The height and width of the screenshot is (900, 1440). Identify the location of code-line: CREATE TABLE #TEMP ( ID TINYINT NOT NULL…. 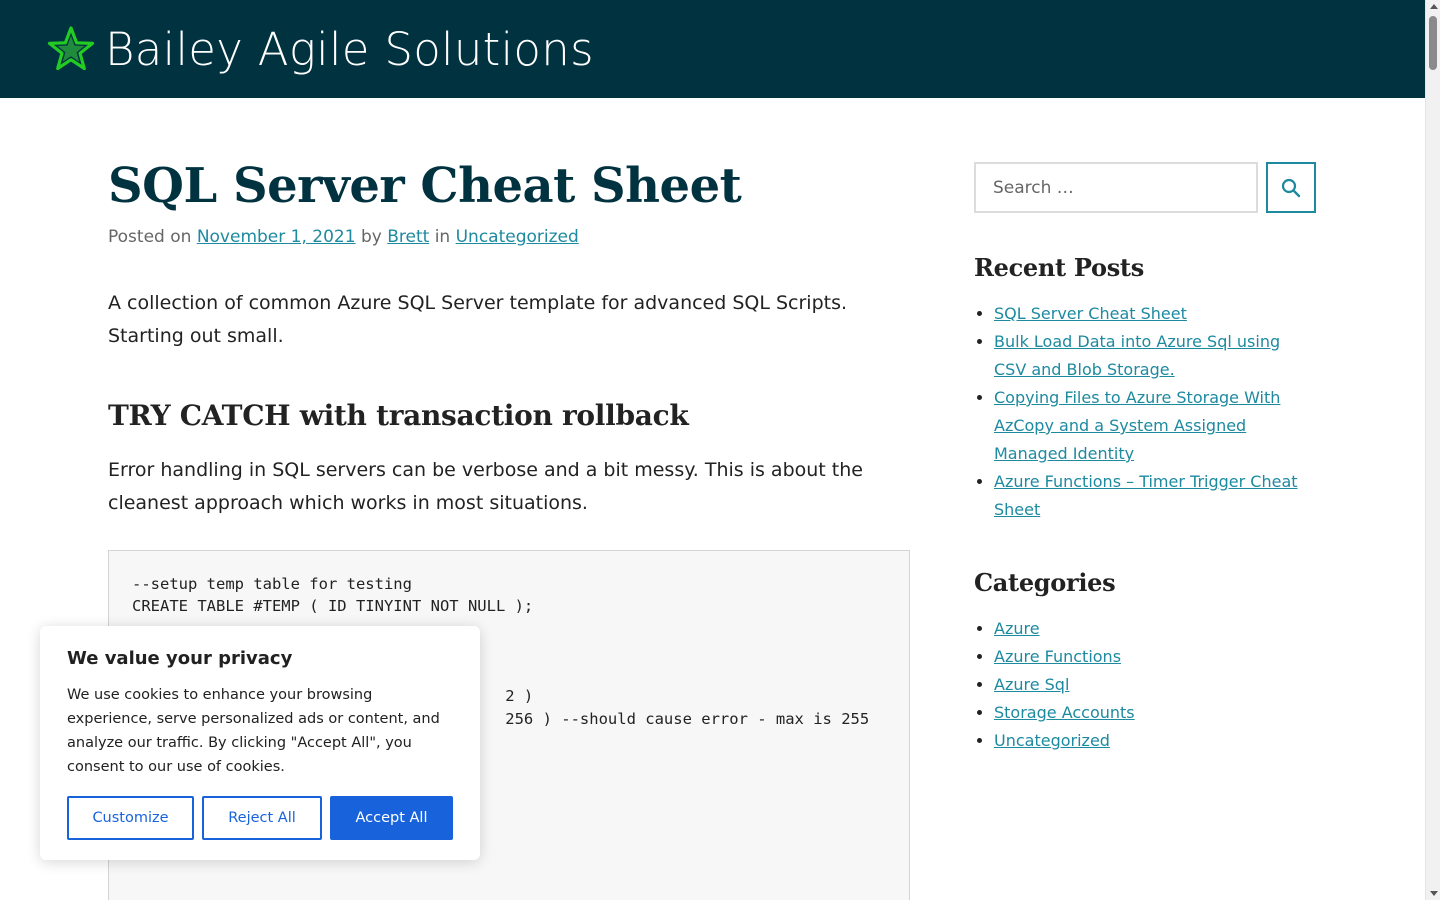
(333, 606).